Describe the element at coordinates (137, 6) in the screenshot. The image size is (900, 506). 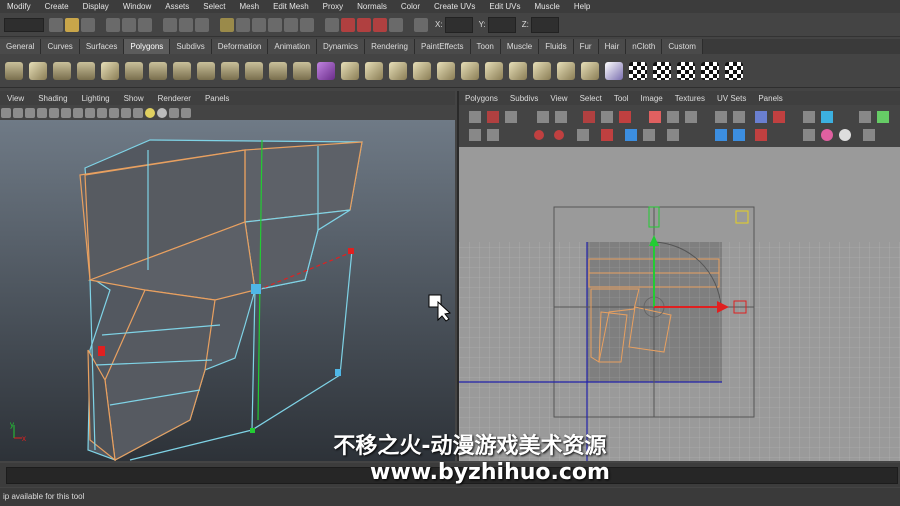
I see `menu-window: Window` at that location.